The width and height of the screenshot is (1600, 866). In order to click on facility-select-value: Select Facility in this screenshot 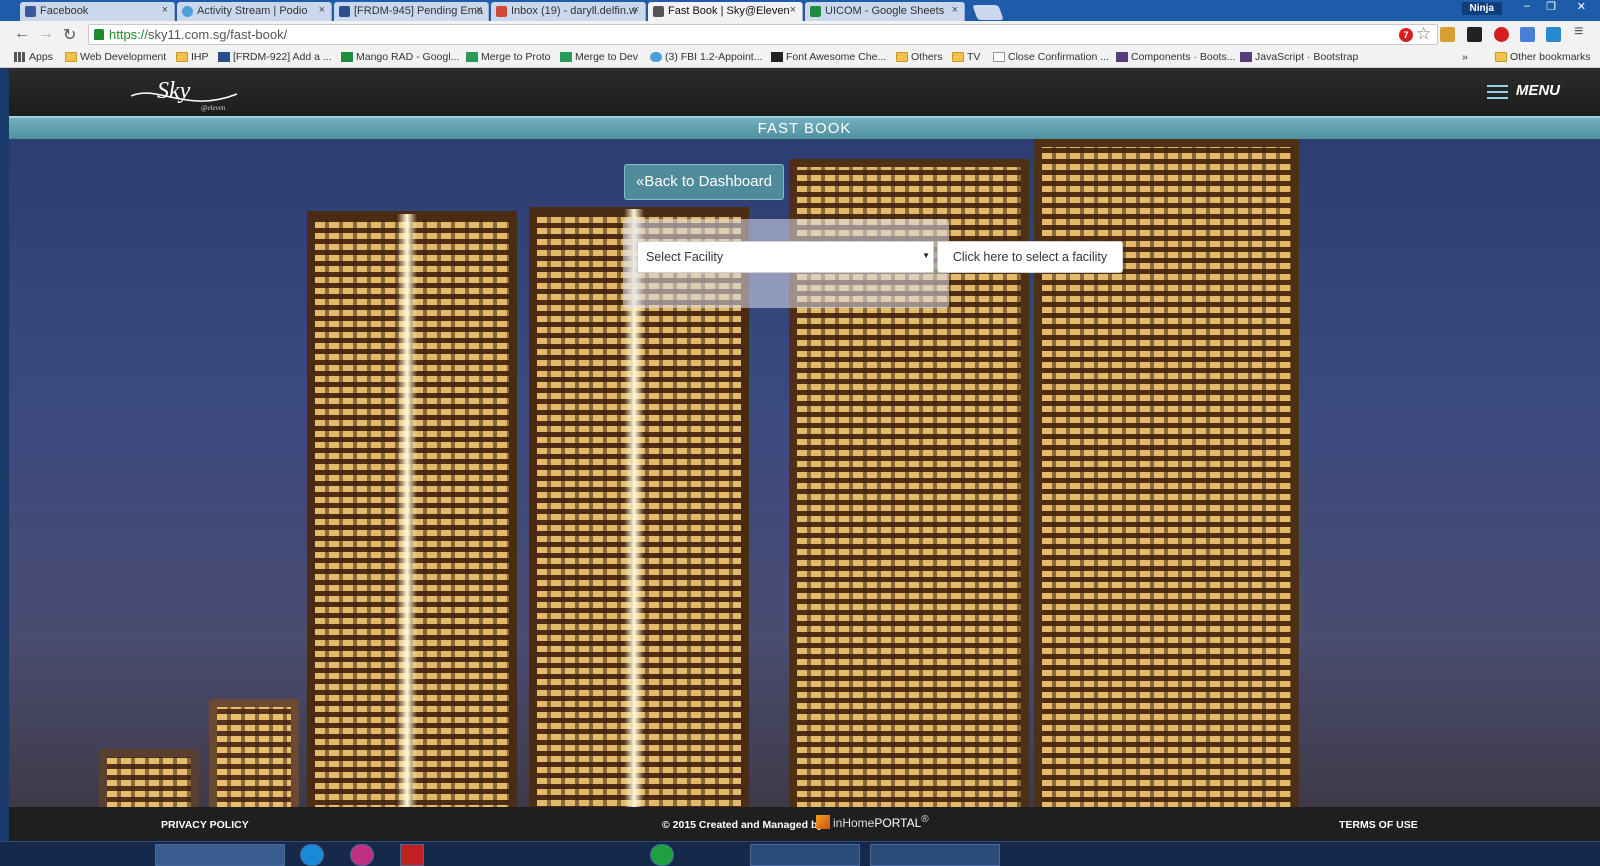, I will do `click(685, 257)`.